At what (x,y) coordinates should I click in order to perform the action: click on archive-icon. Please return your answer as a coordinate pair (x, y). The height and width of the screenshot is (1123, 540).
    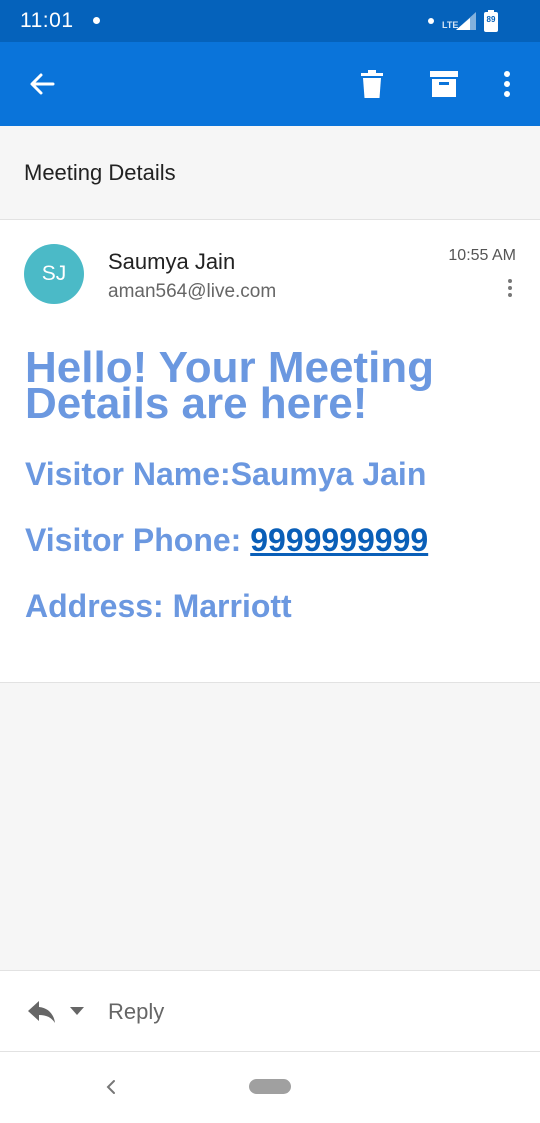
    Looking at the image, I should click on (444, 84).